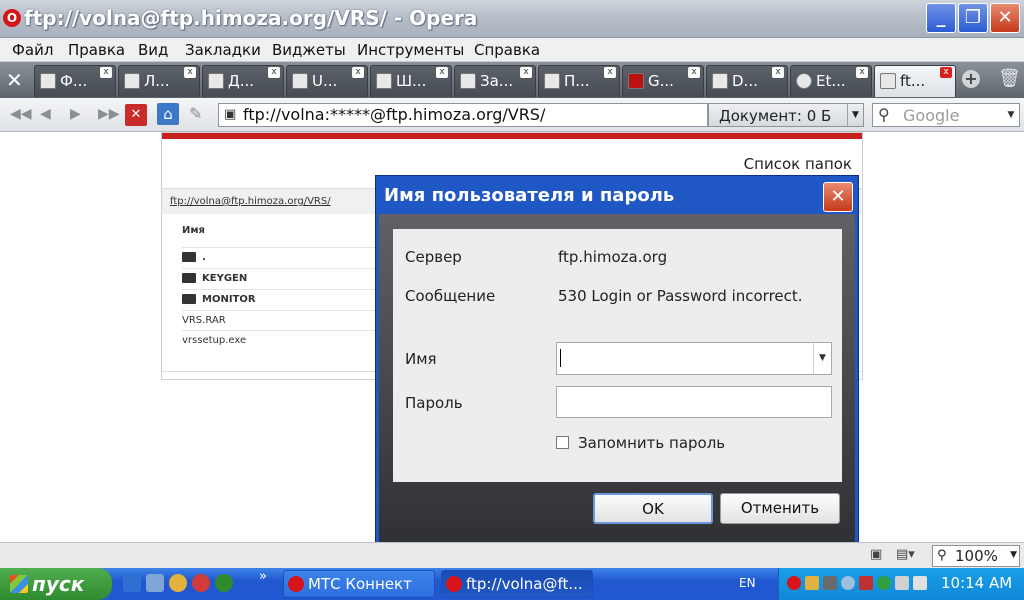 The width and height of the screenshot is (1024, 600). I want to click on close-window-button: ✕, so click(1005, 18).